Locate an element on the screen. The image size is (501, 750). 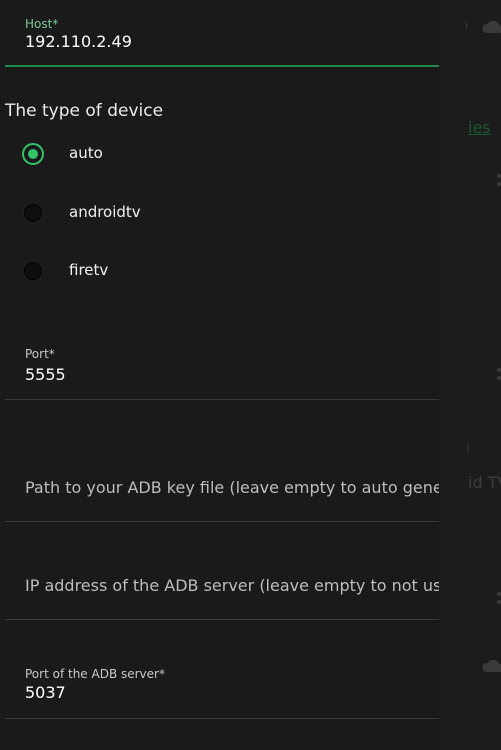
adb-key-path-underline is located at coordinates (222, 521).